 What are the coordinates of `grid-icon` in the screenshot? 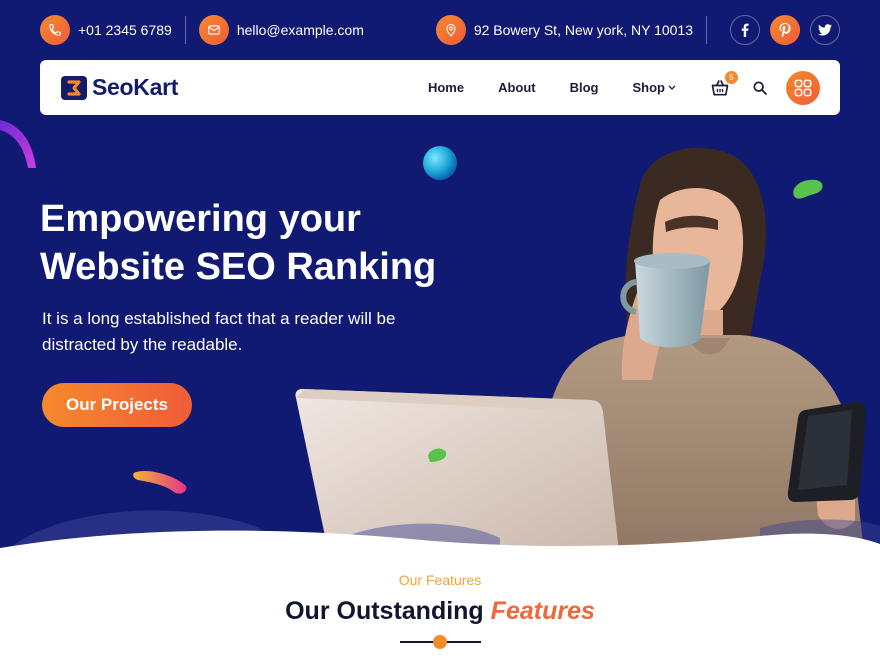 It's located at (803, 87).